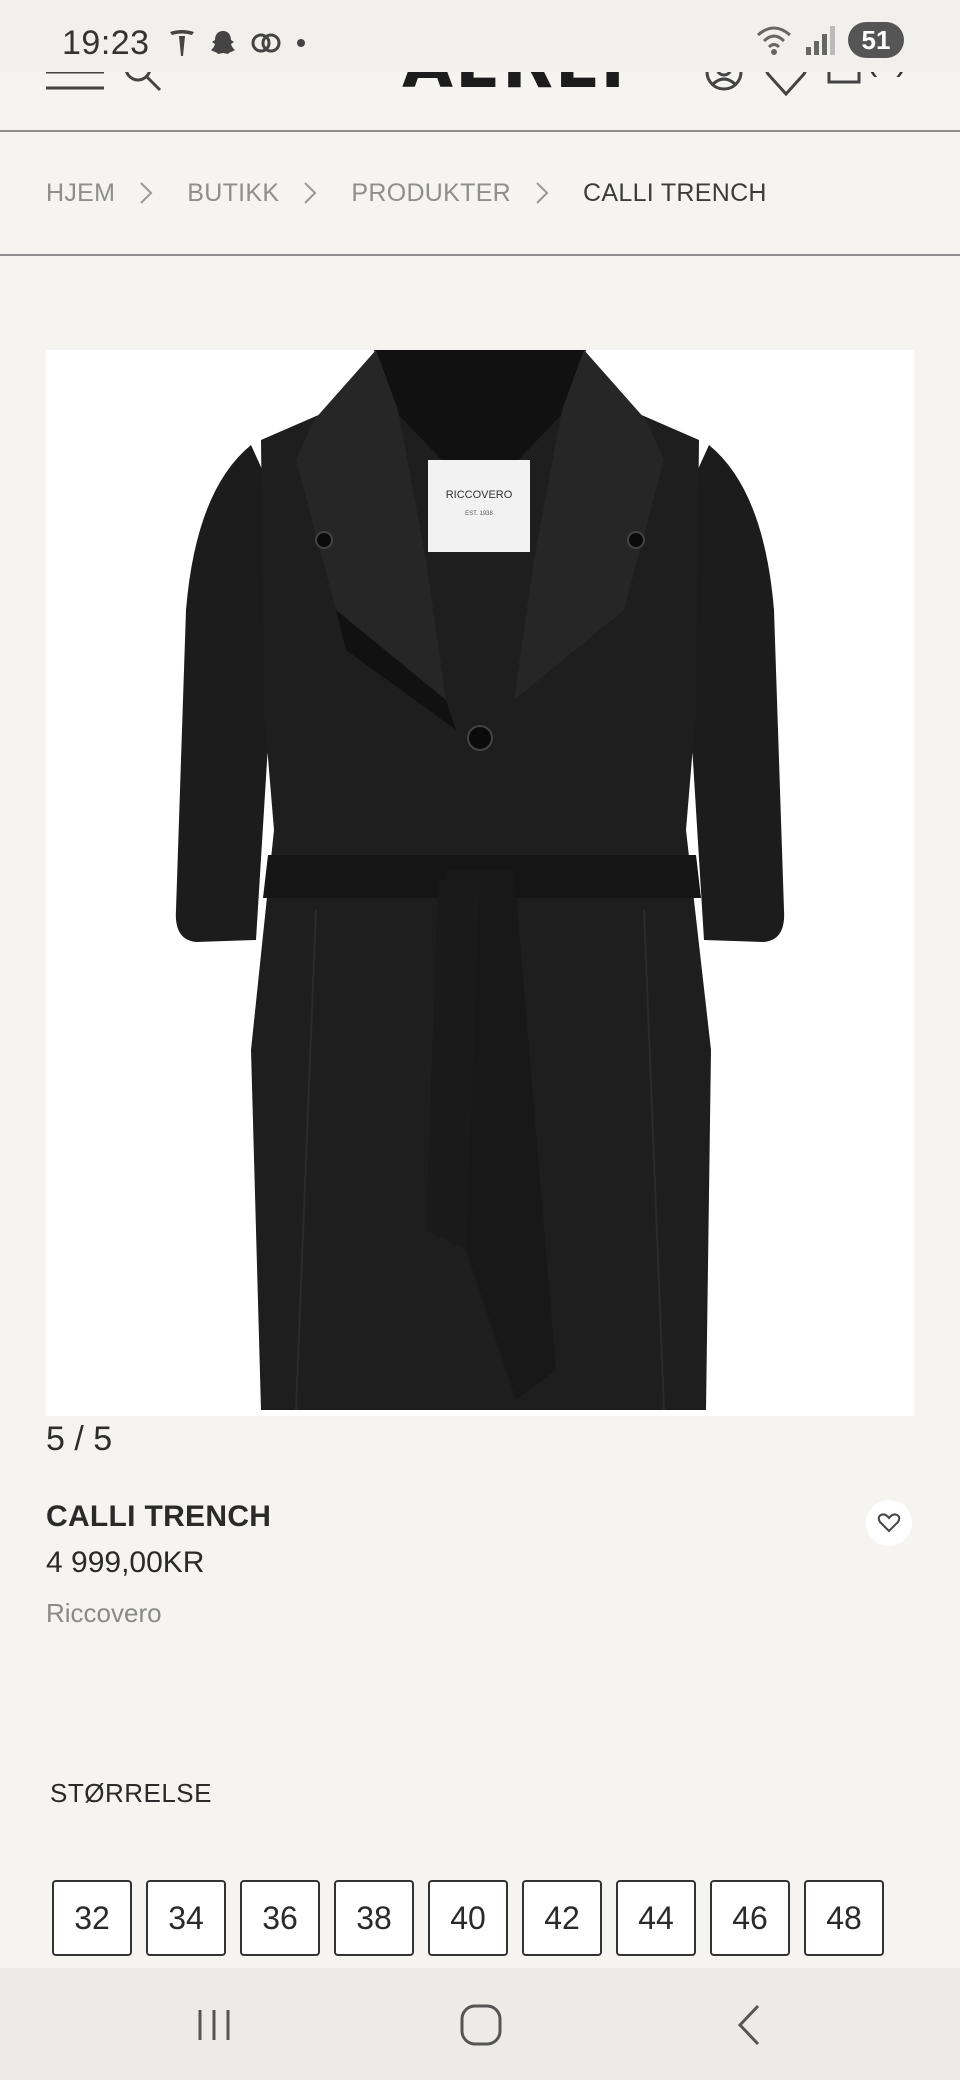  Describe the element at coordinates (223, 42) in the screenshot. I see `snapchat-icon` at that location.